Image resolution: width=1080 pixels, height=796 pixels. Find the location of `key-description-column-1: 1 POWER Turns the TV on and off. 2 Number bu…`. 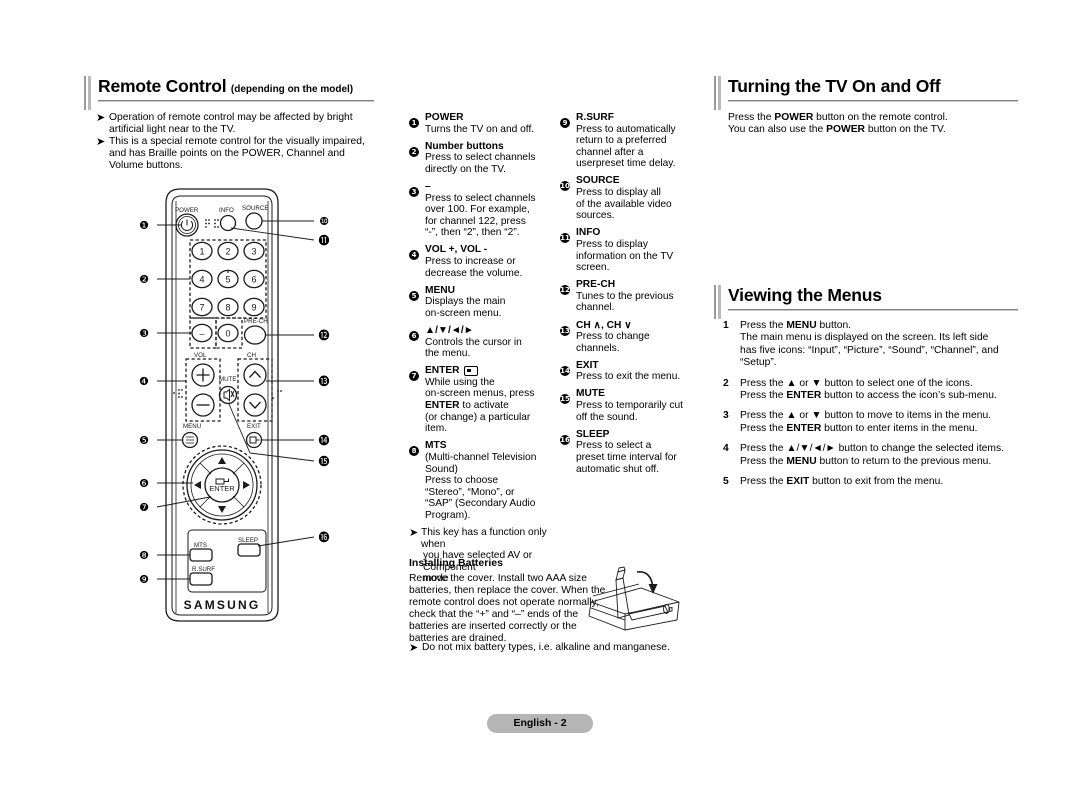

key-description-column-1: 1 POWER Turns the TV on and off. 2 Number bu… is located at coordinates (481, 348).